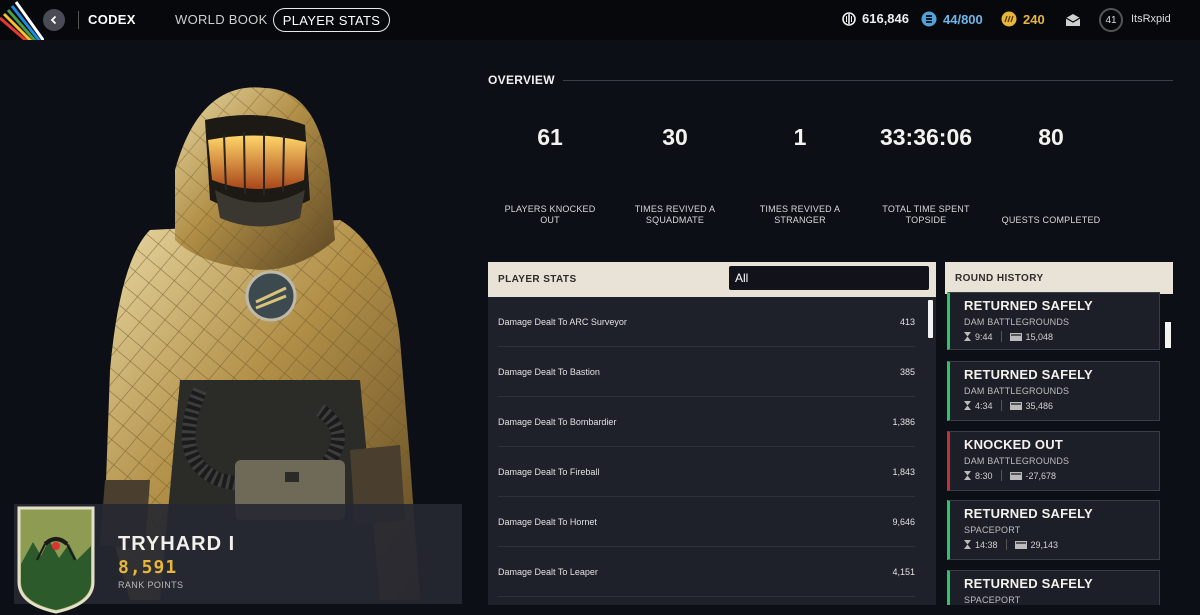  What do you see at coordinates (800, 214) in the screenshot?
I see `stat-label: TIMES REVIVED A STRANGER` at bounding box center [800, 214].